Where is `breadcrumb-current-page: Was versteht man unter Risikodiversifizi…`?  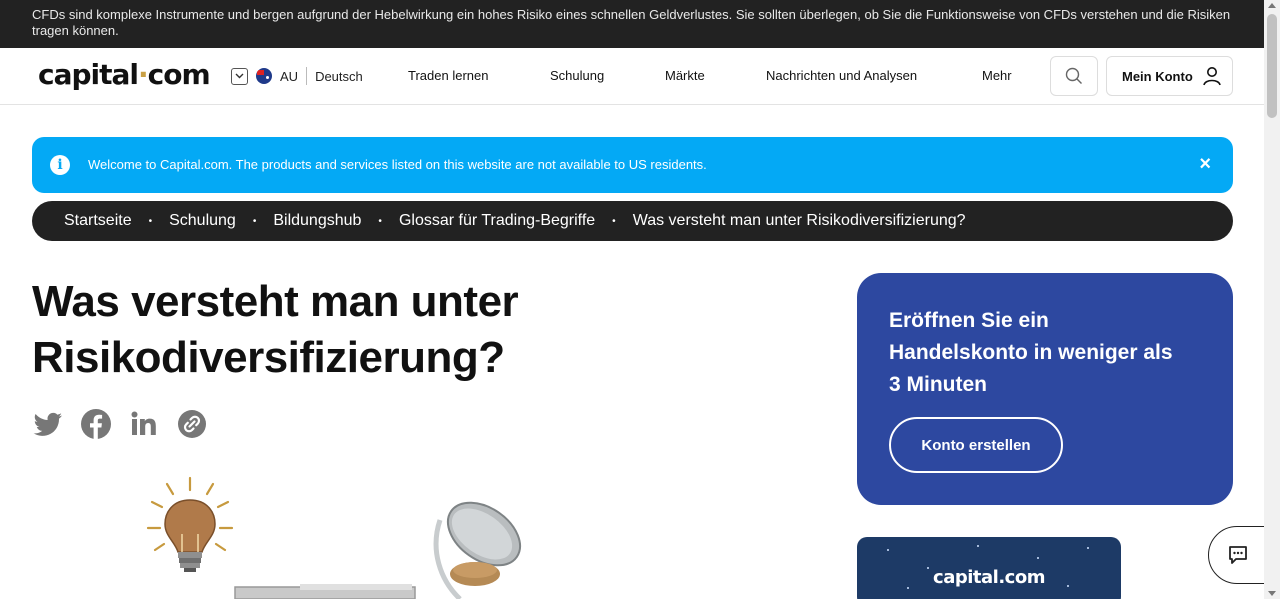 breadcrumb-current-page: Was versteht man unter Risikodiversifizi… is located at coordinates (799, 220).